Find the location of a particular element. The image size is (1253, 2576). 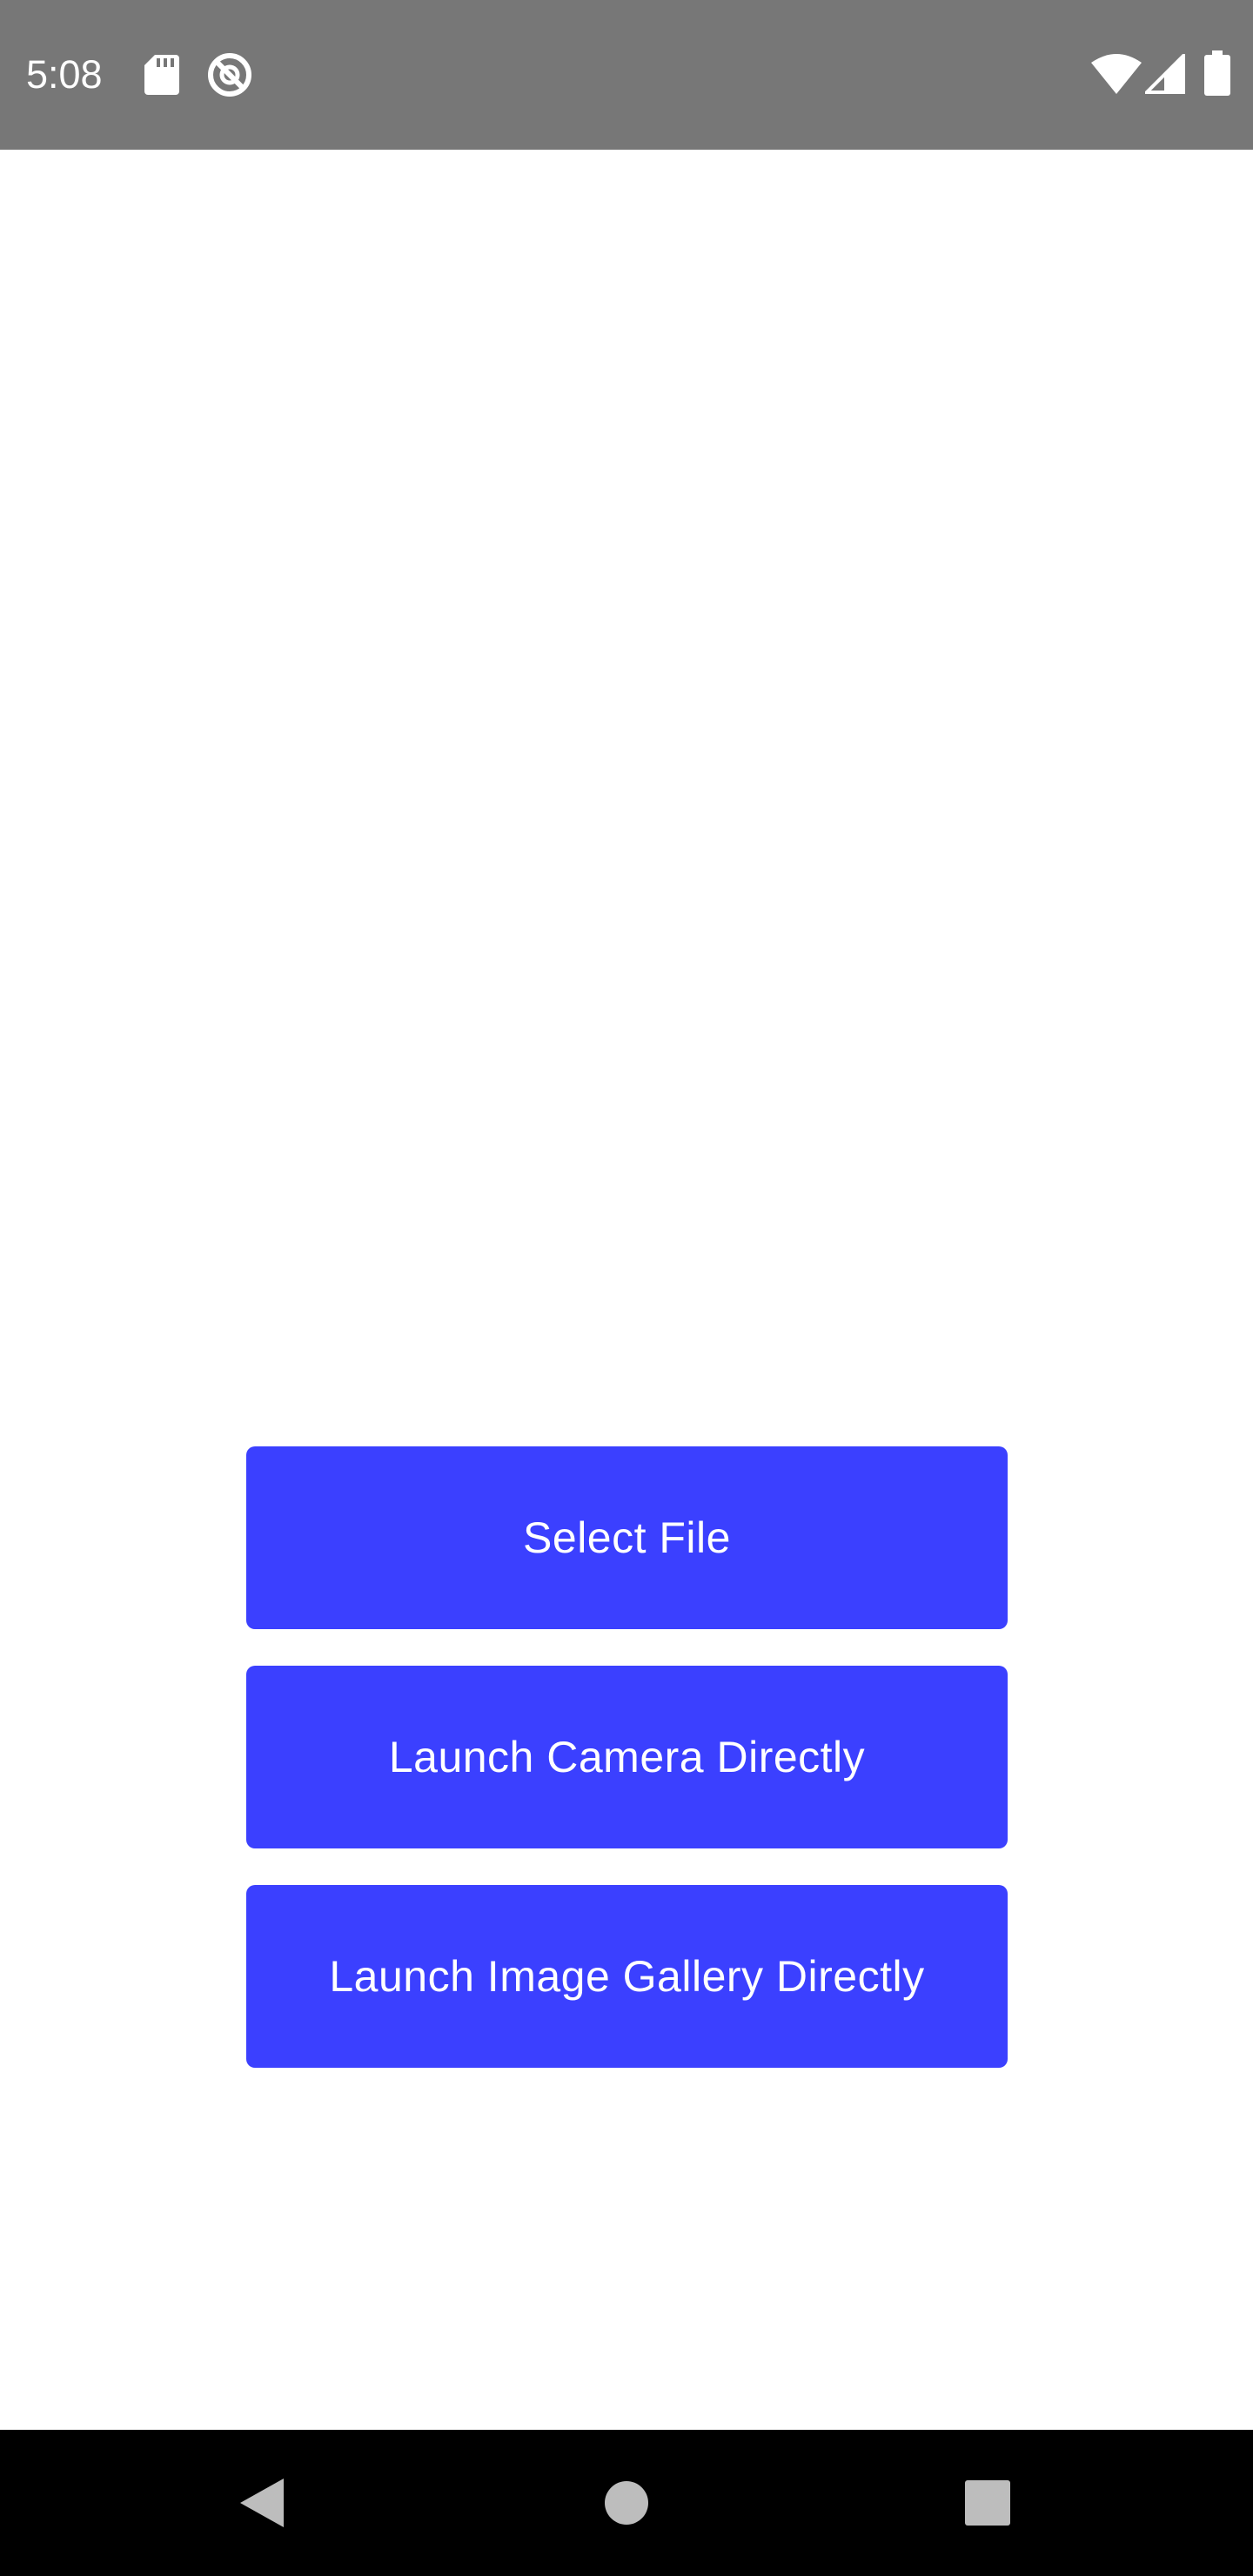

launch-gallery-label: Launch Image Gallery Directly is located at coordinates (627, 1976).